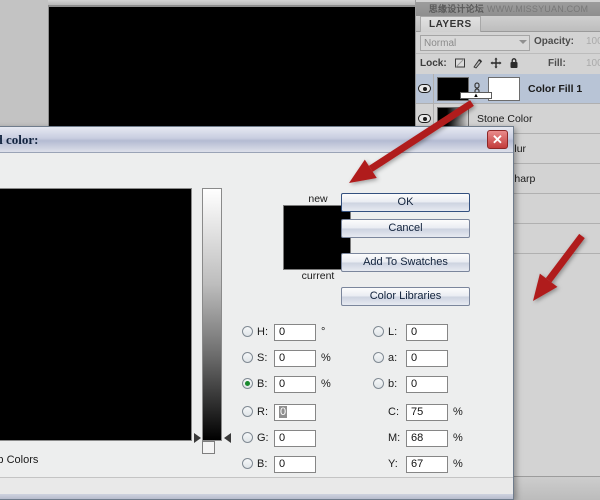 This screenshot has width=600, height=500. What do you see at coordinates (393, 358) in the screenshot?
I see `label-a-lab: a:` at bounding box center [393, 358].